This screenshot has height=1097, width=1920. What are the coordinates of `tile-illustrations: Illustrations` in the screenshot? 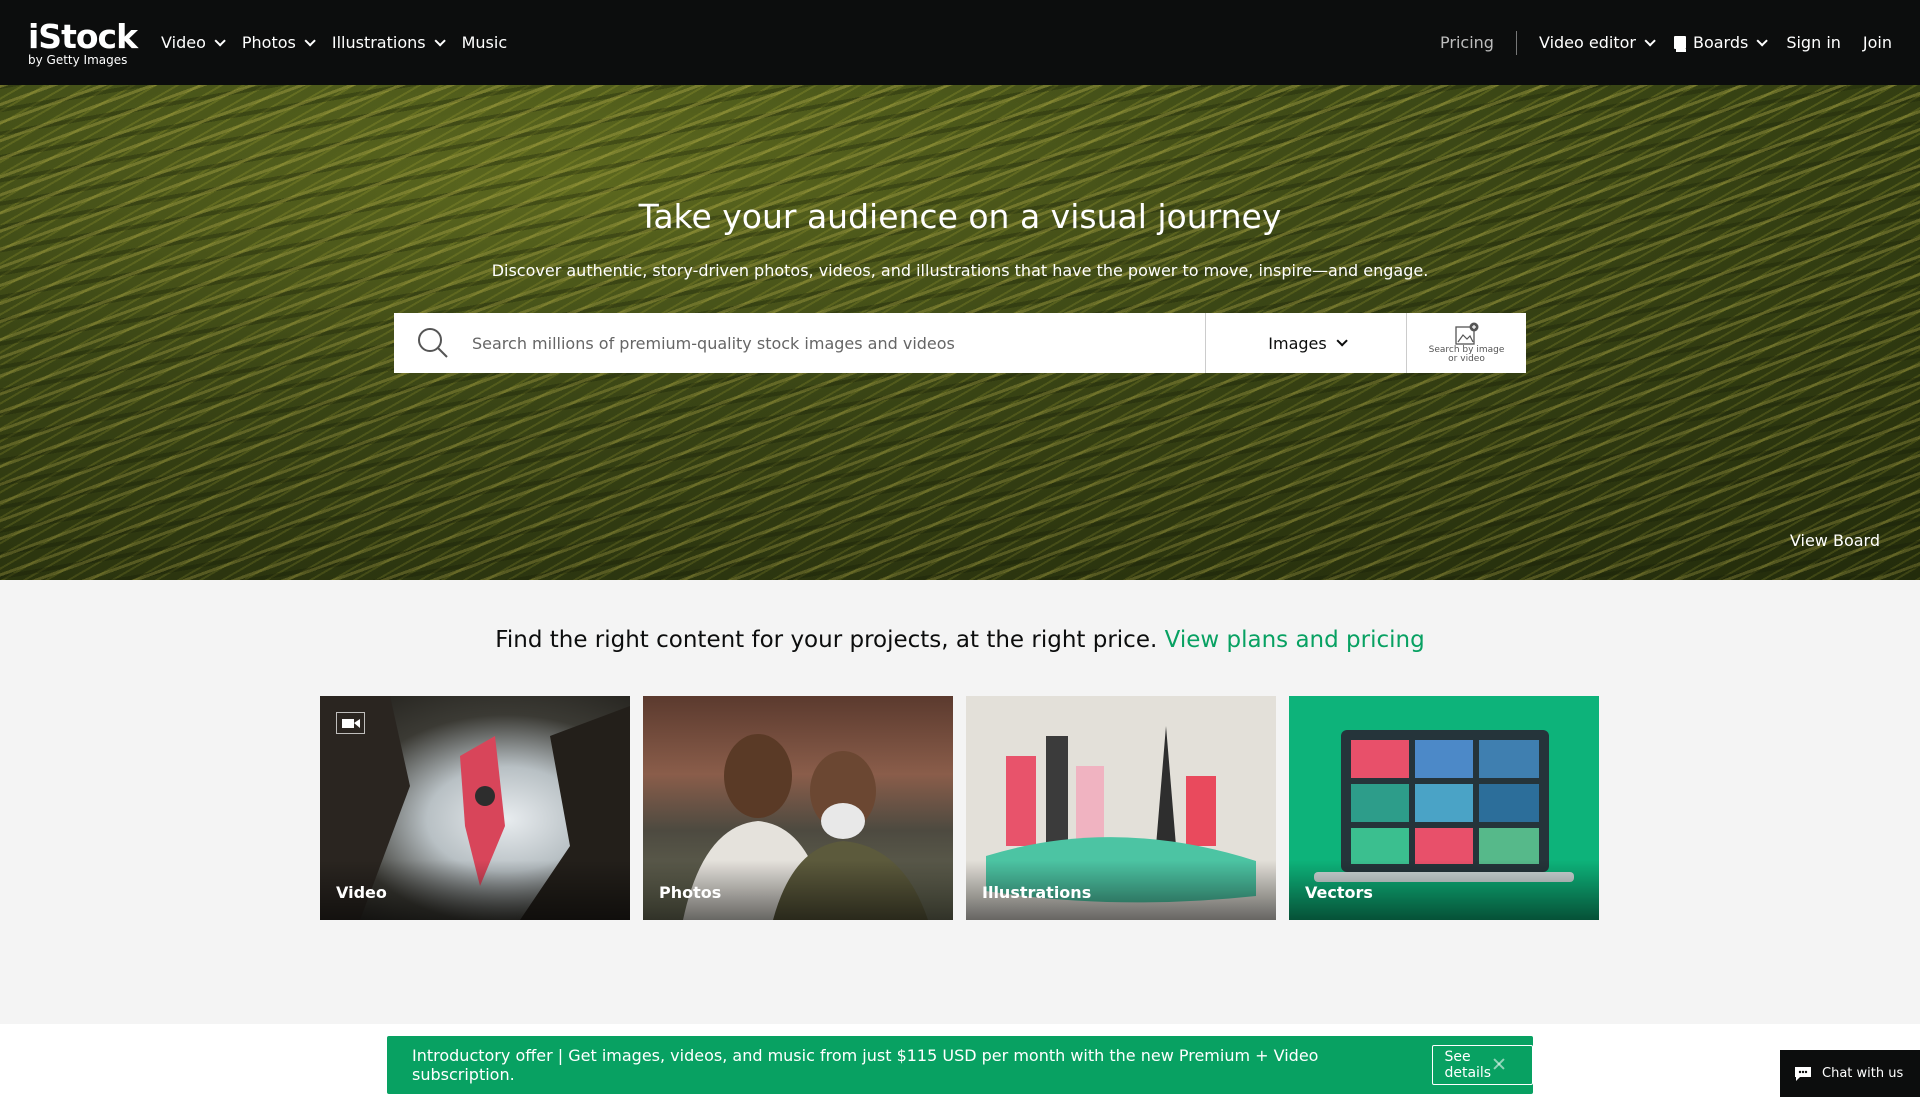 It's located at (1121, 808).